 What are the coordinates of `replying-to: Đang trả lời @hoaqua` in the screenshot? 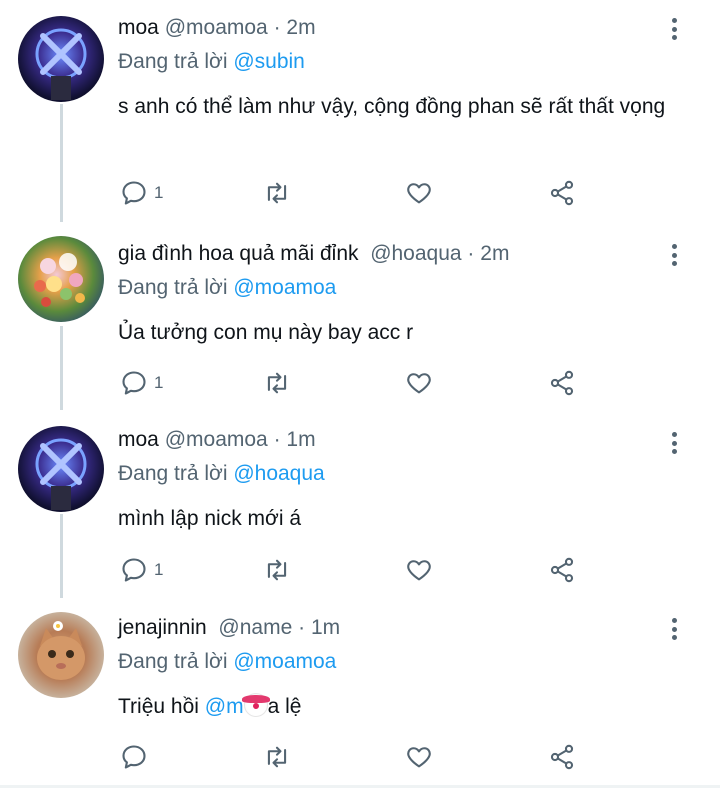 It's located at (221, 474).